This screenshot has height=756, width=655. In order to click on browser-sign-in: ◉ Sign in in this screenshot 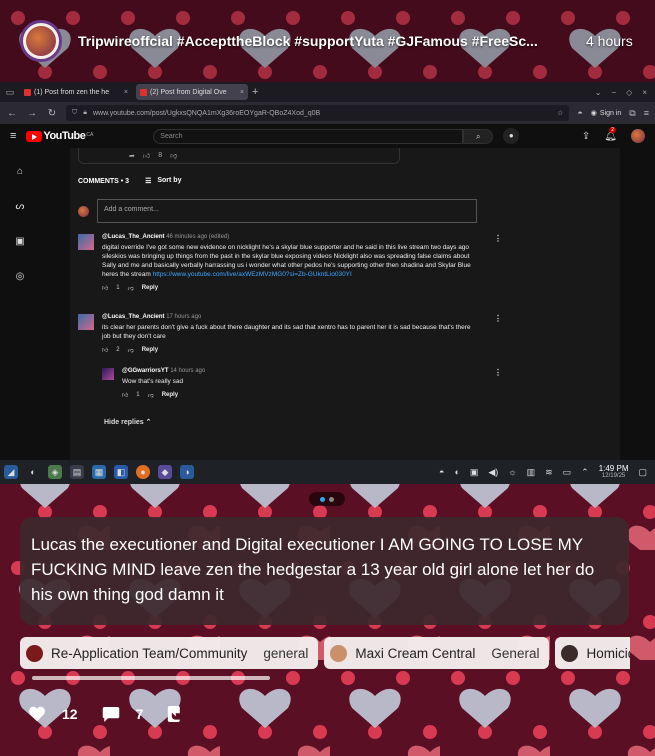, I will do `click(606, 113)`.